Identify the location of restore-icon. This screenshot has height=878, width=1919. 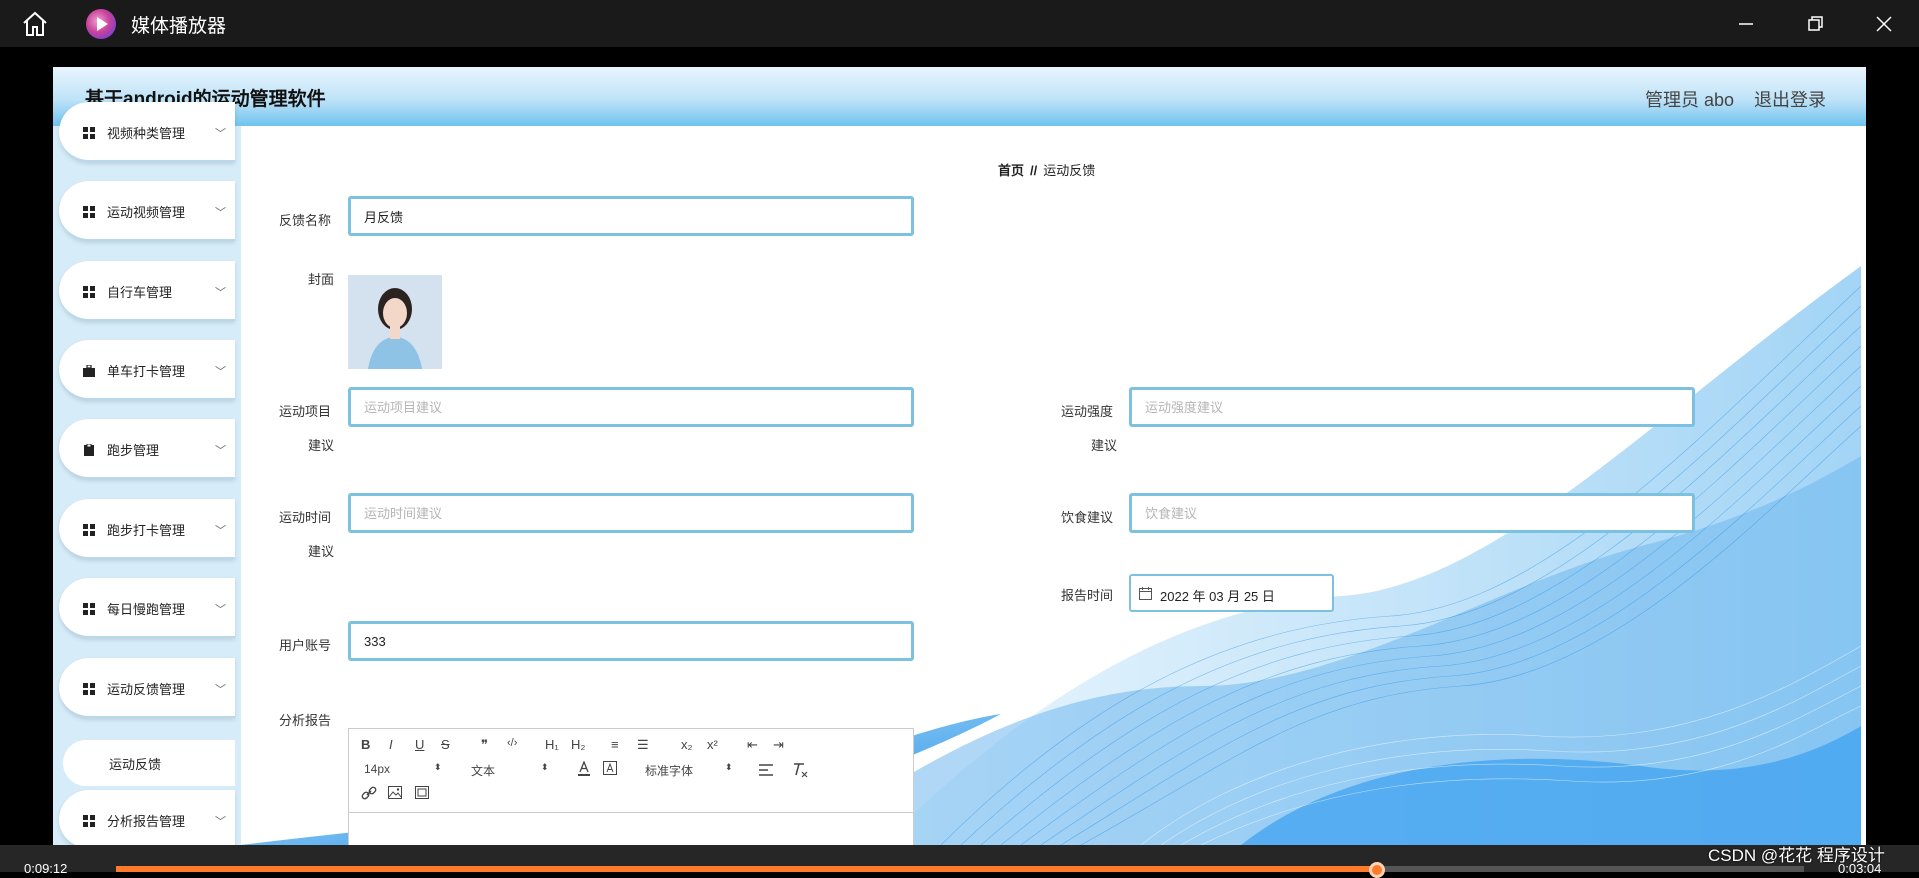
(1815, 24).